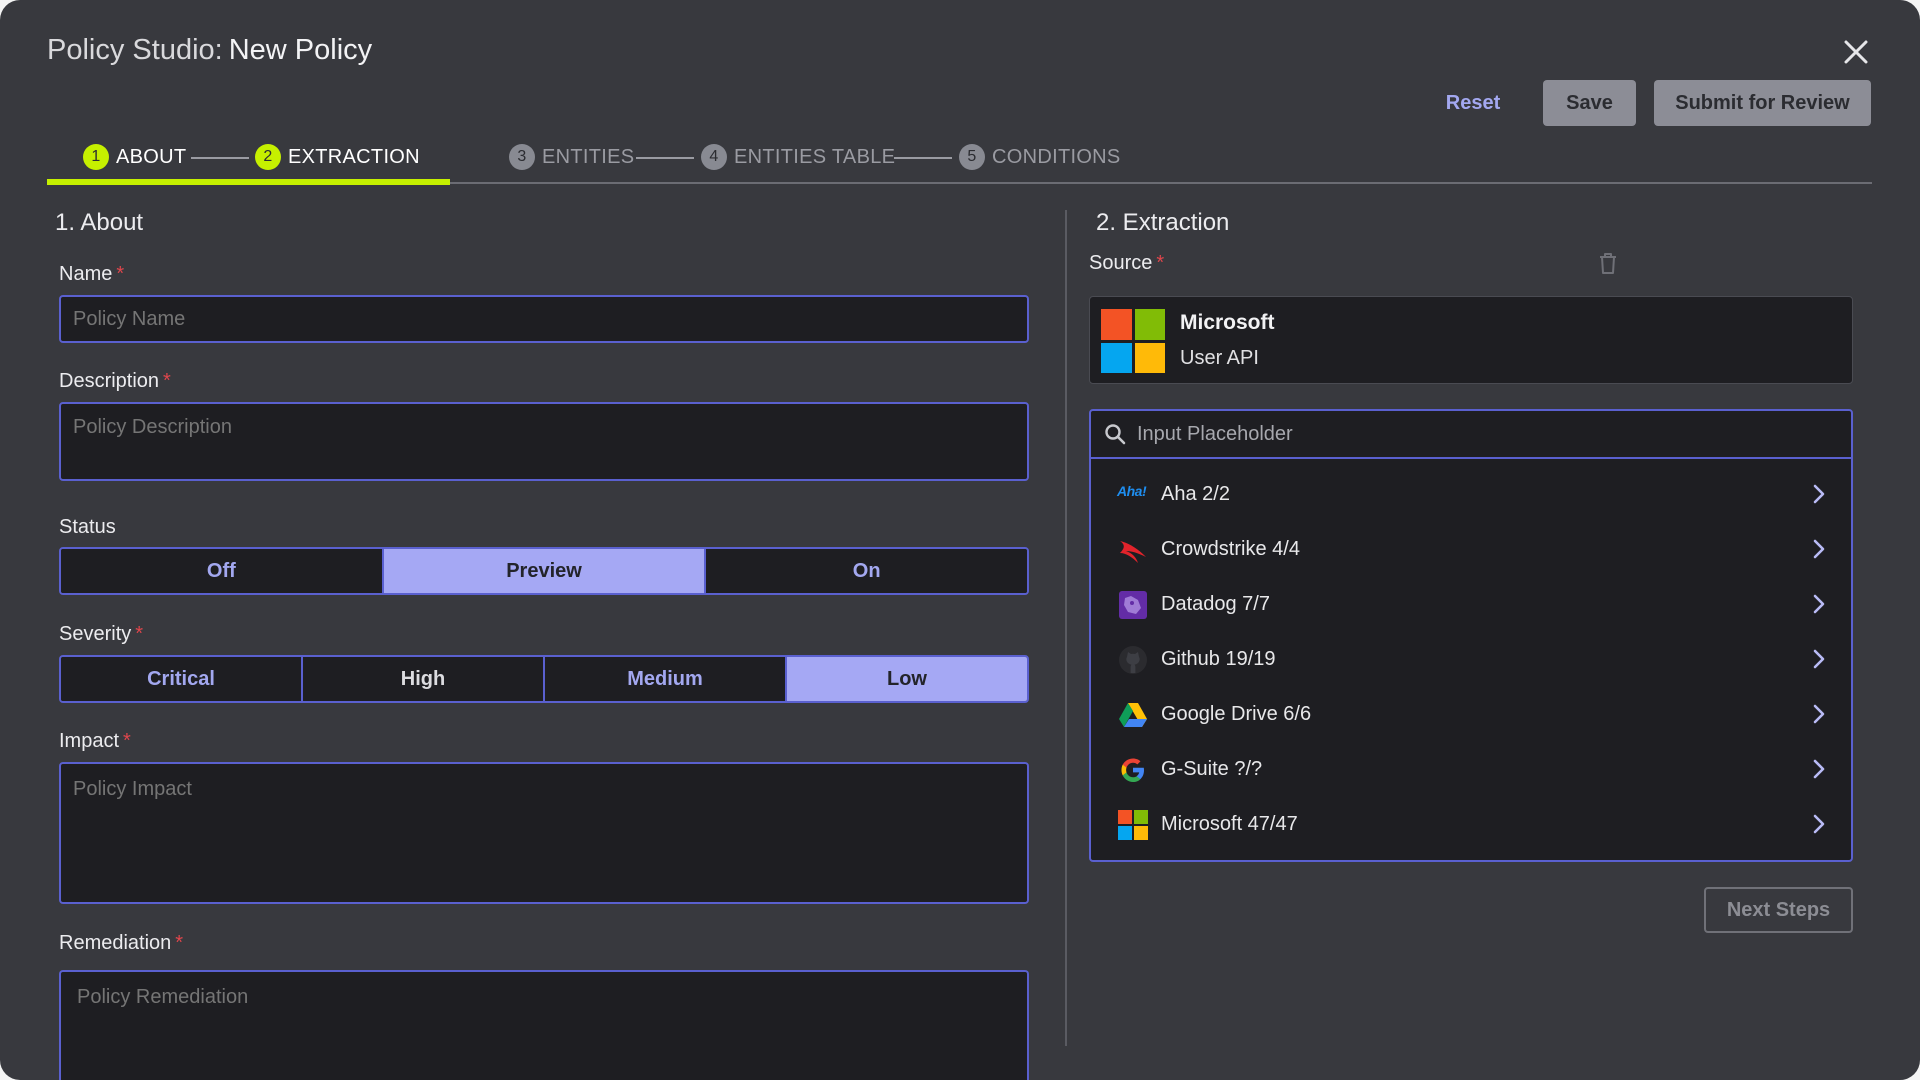 Image resolution: width=1920 pixels, height=1080 pixels. Describe the element at coordinates (1471, 494) in the screenshot. I see `integration-item-aha: Aha! Aha 2/2` at that location.